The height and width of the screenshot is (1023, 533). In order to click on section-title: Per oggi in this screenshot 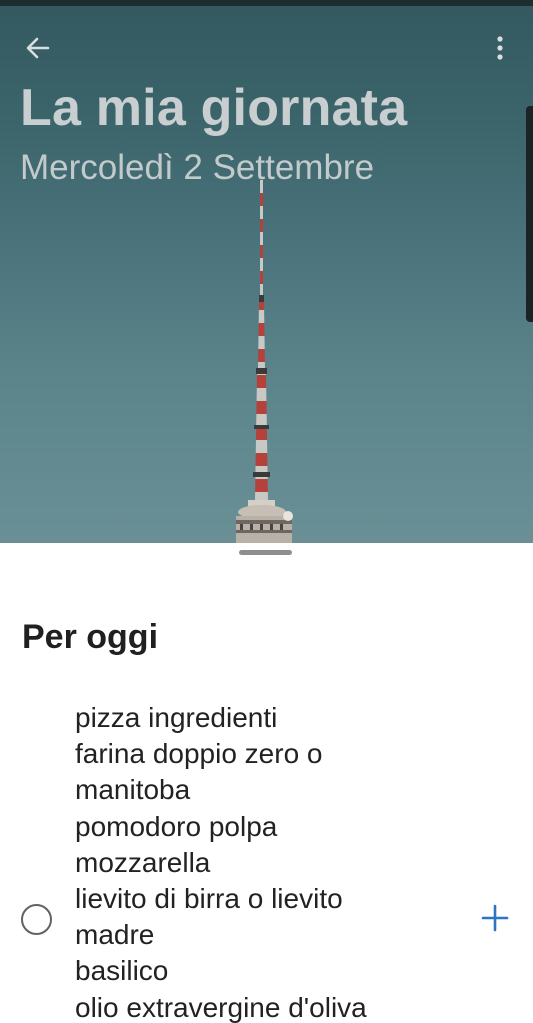, I will do `click(90, 637)`.